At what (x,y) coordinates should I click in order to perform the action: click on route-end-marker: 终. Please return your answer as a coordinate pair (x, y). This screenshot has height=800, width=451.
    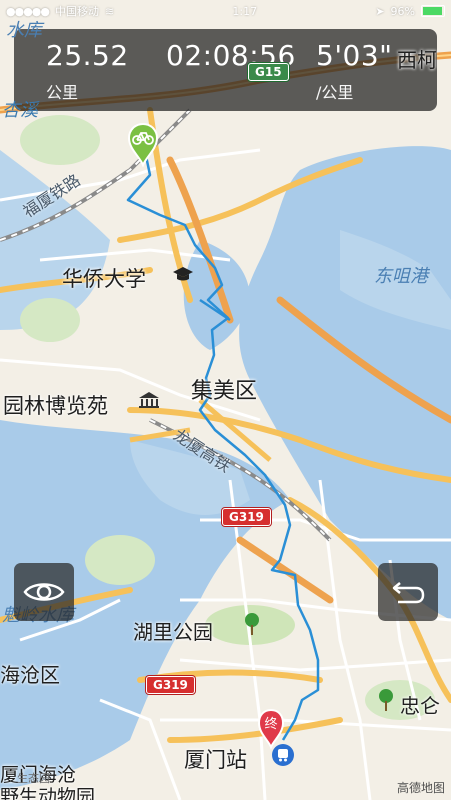
    Looking at the image, I should click on (271, 728).